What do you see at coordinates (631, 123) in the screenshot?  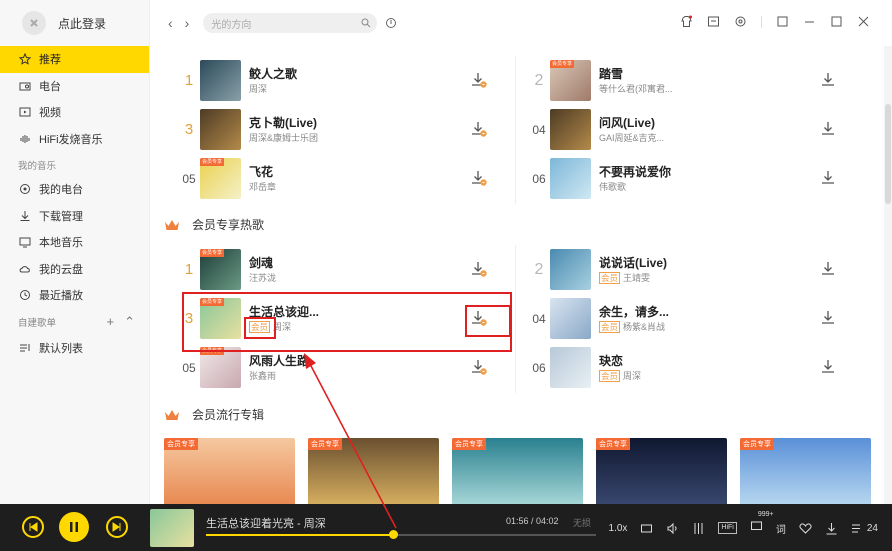 I see `song-title: 问风(Live)` at bounding box center [631, 123].